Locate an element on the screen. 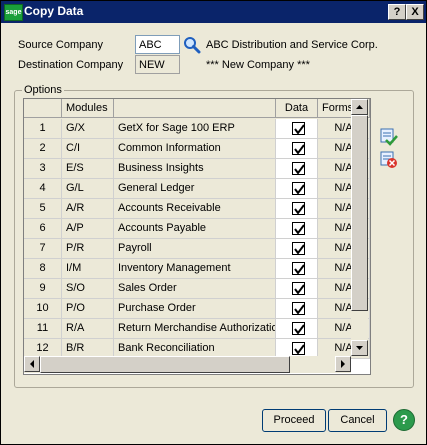 The image size is (427, 445). row-number: 3 is located at coordinates (43, 169).